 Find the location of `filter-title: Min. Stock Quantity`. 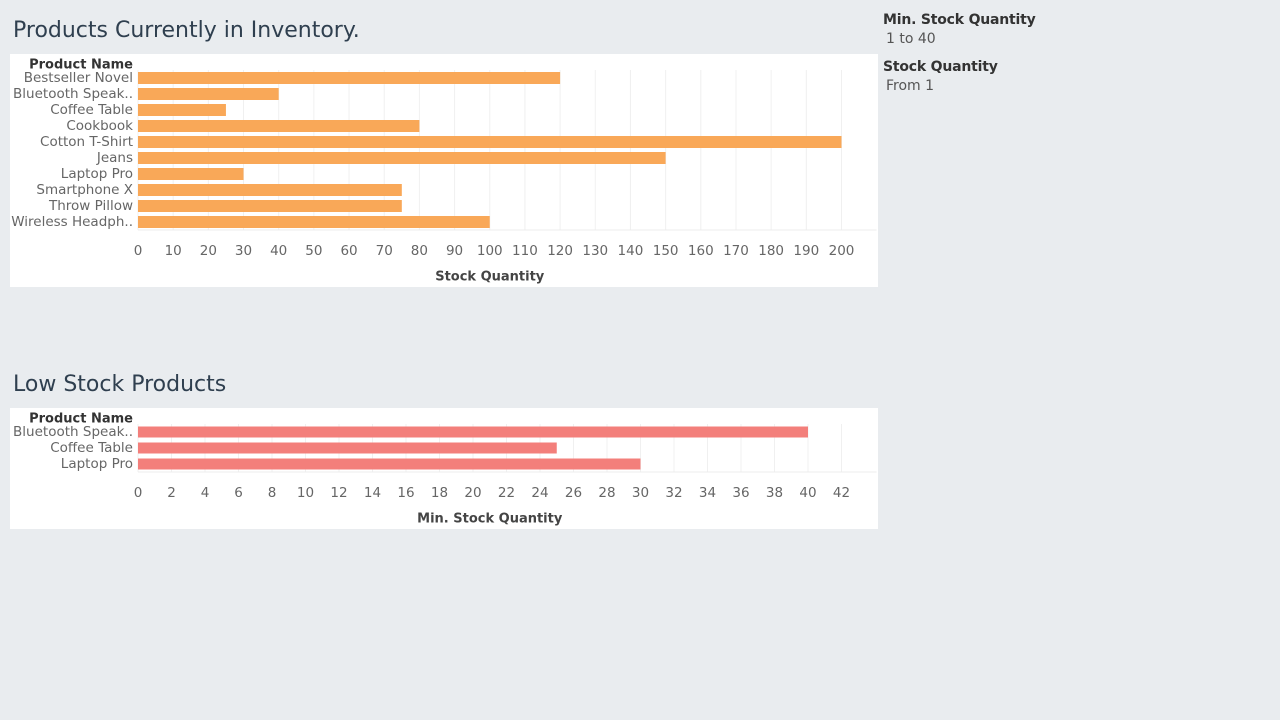

filter-title: Min. Stock Quantity is located at coordinates (959, 20).